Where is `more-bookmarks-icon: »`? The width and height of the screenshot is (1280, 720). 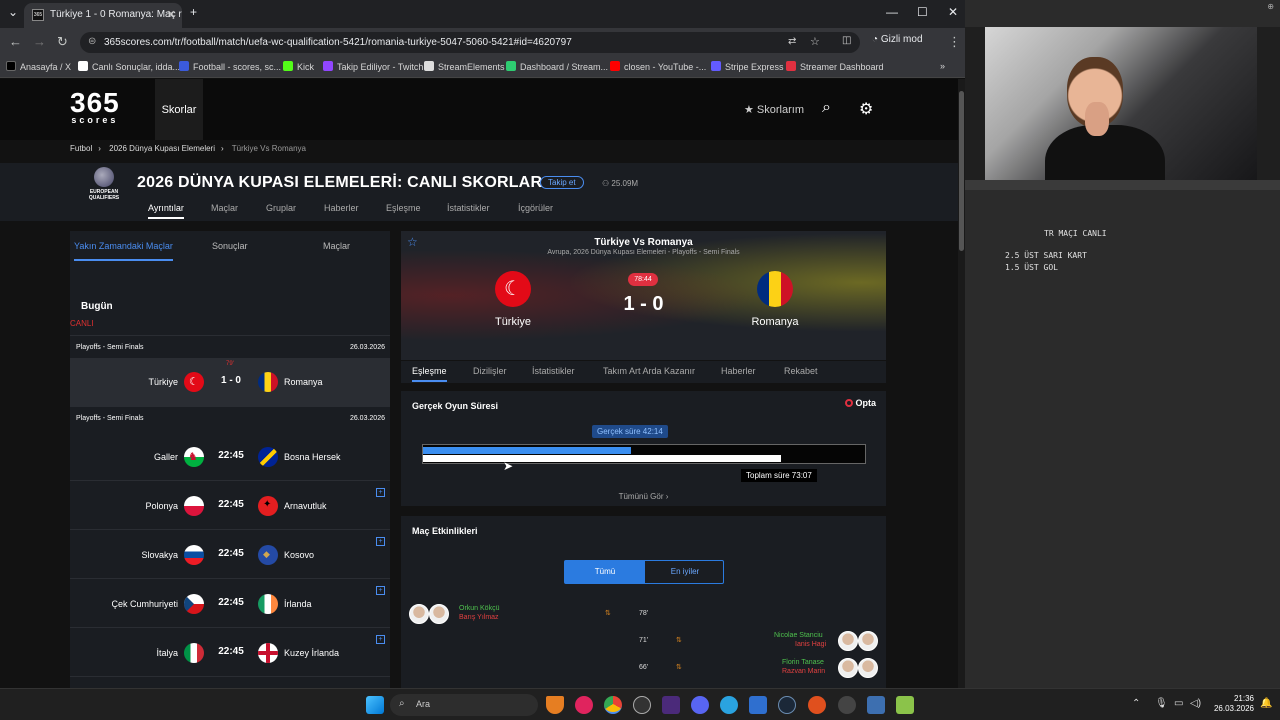 more-bookmarks-icon: » is located at coordinates (942, 66).